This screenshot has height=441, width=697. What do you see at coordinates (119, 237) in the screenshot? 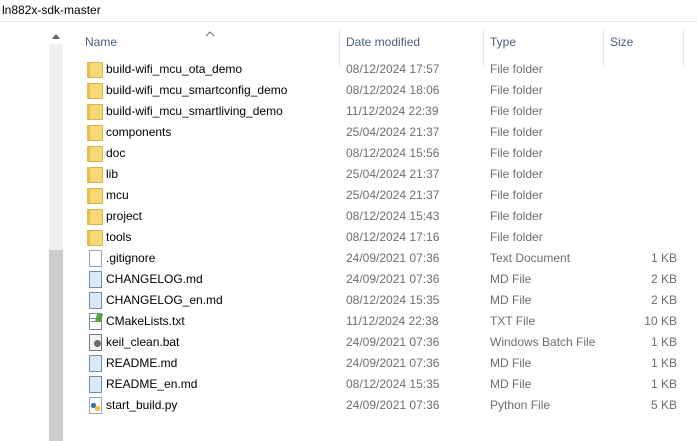
I see `file-name: tools` at bounding box center [119, 237].